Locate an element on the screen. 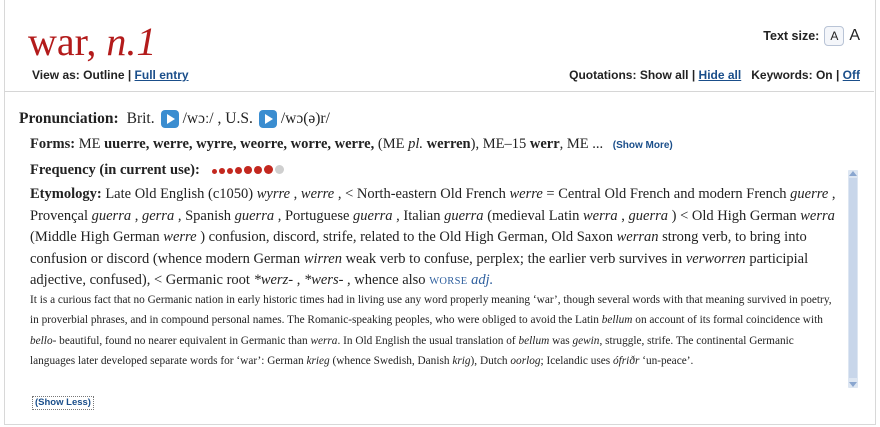 Image resolution: width=880 pixels, height=427 pixels. forms-bold: werren is located at coordinates (448, 144).